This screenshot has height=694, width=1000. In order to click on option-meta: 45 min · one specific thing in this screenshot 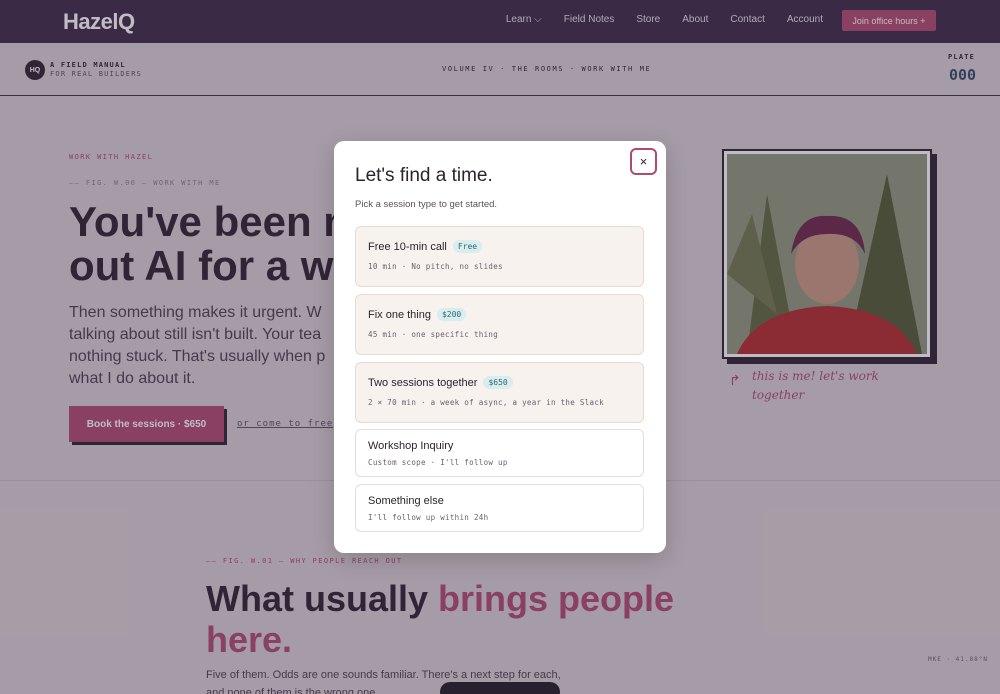, I will do `click(433, 334)`.